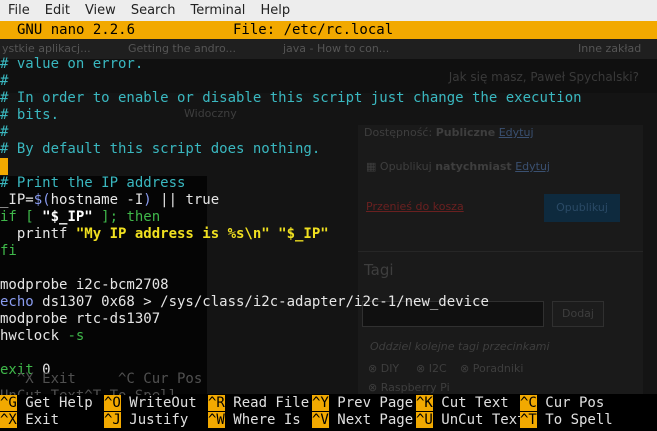 This screenshot has height=431, width=657. I want to click on editor-line: # By default this script does nothing., so click(160, 149).